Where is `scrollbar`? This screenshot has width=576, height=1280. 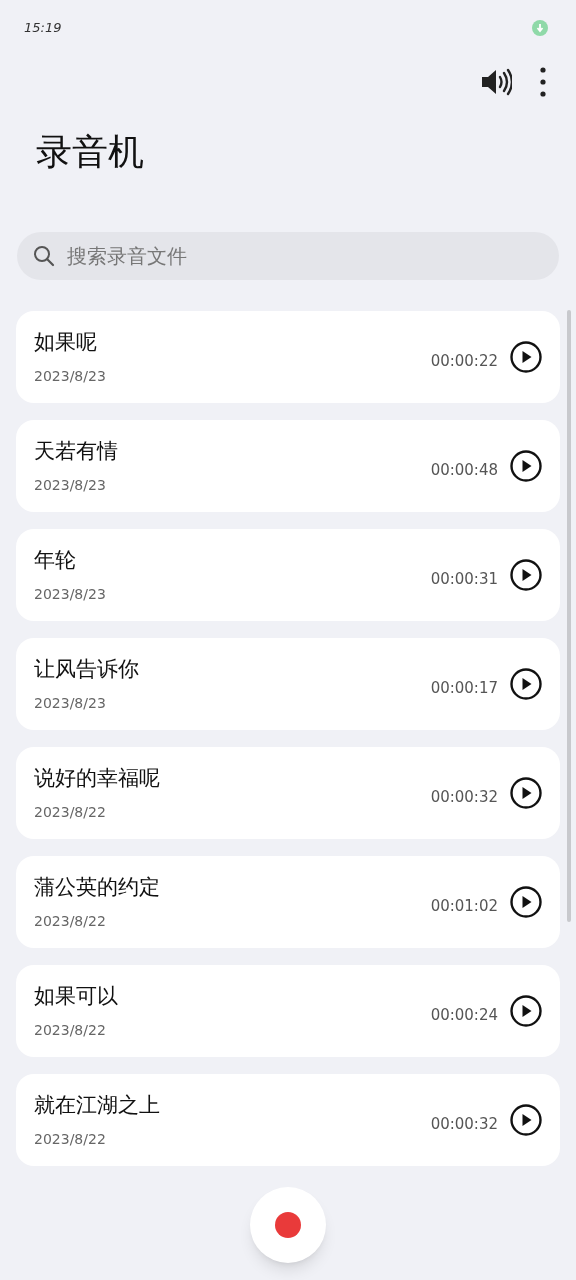
scrollbar is located at coordinates (569, 616).